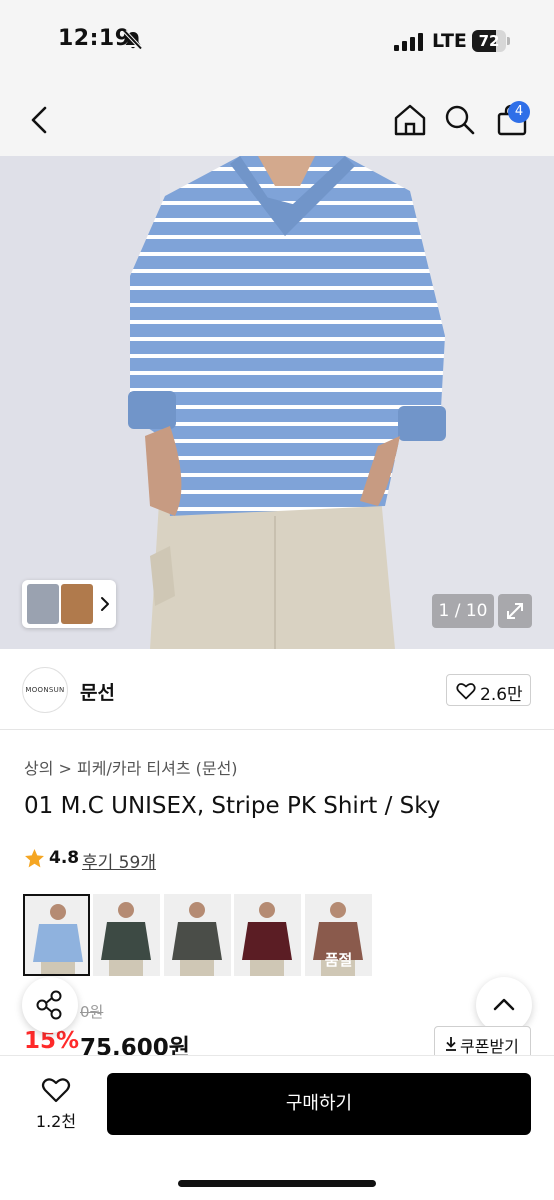 The image size is (554, 1200). I want to click on scroll-top-button, so click(504, 1005).